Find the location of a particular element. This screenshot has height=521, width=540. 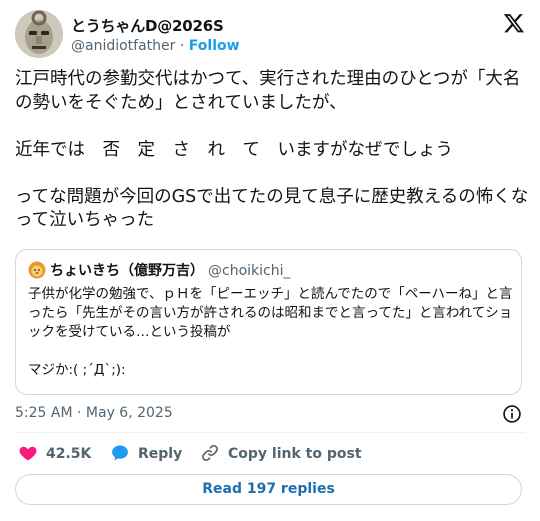

copy-link-label: Copy link to post is located at coordinates (295, 454).